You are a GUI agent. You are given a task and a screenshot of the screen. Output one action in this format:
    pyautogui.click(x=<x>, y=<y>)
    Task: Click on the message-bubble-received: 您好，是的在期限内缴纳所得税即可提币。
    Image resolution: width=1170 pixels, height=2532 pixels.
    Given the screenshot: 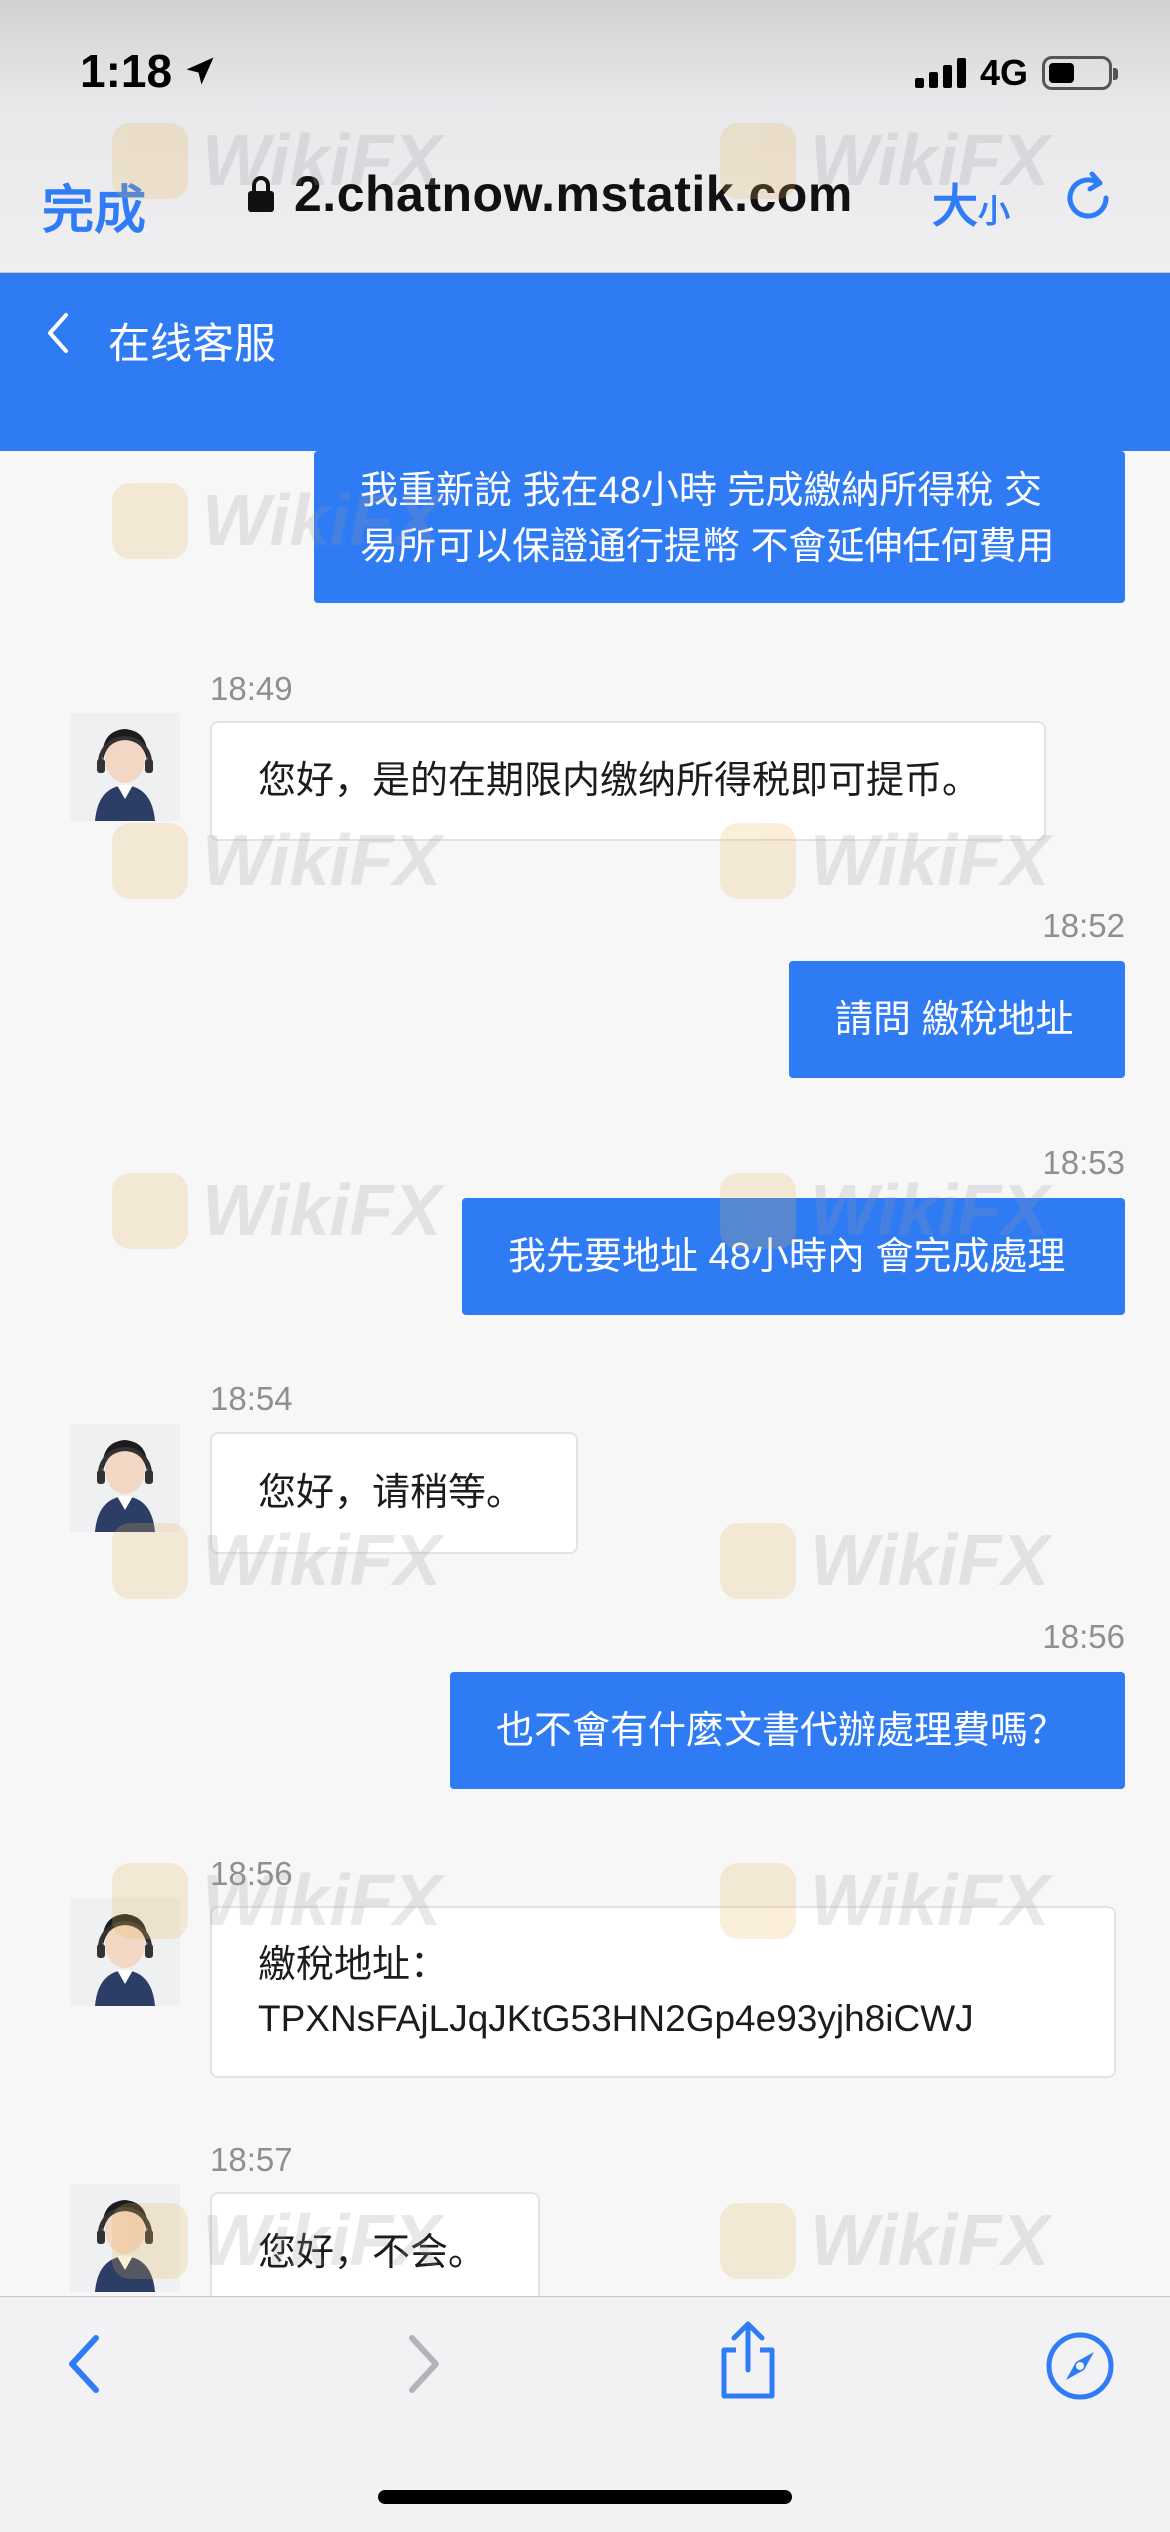 What is the action you would take?
    pyautogui.click(x=628, y=781)
    